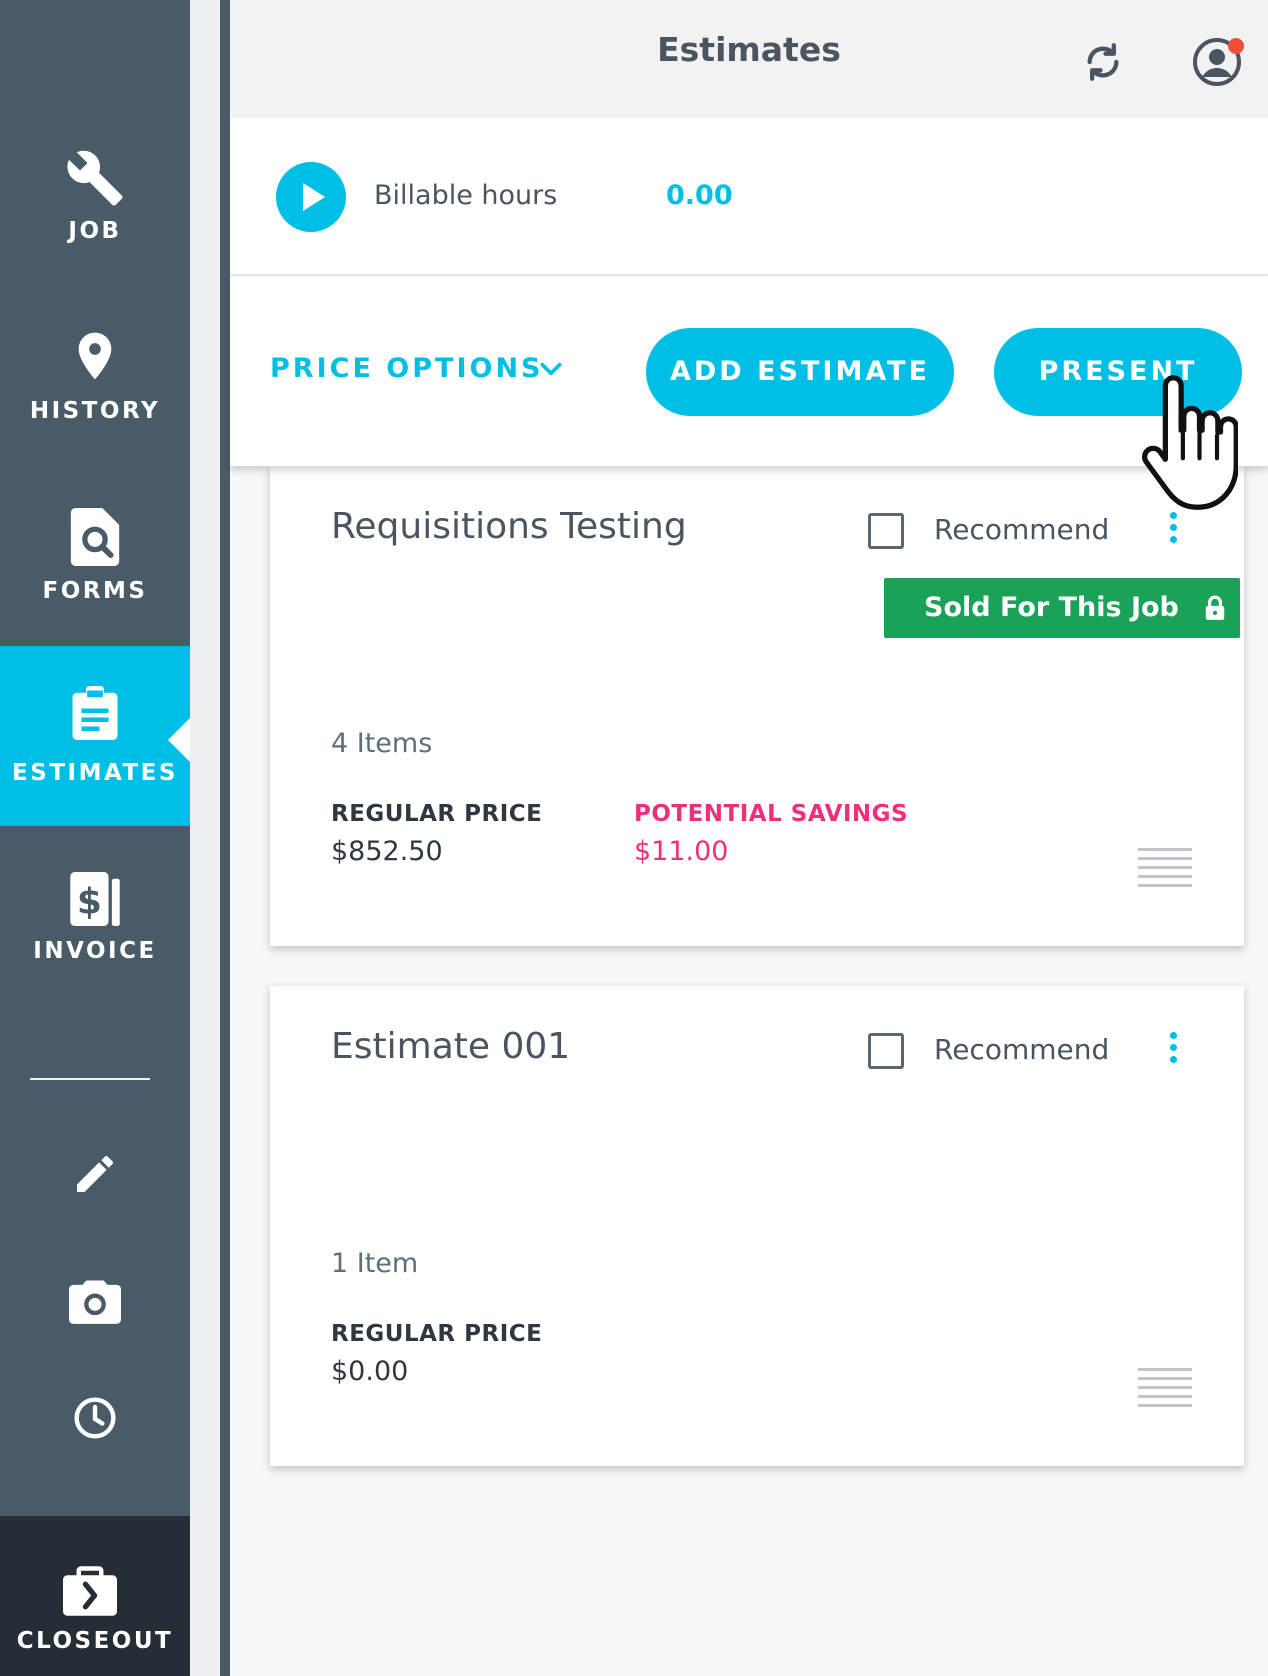 The height and width of the screenshot is (1676, 1268). Describe the element at coordinates (749, 197) in the screenshot. I see `billable-hours-bar: Billable hours 0.00` at that location.